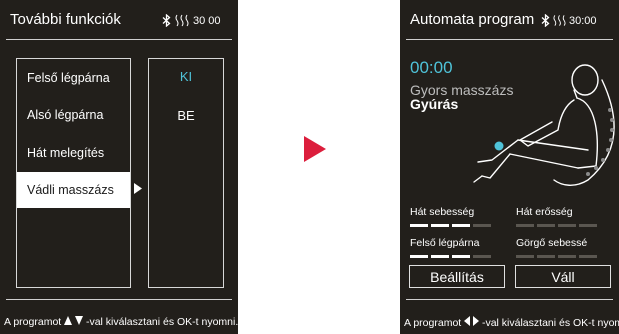  I want to click on screen-title: Automata program, so click(472, 19).